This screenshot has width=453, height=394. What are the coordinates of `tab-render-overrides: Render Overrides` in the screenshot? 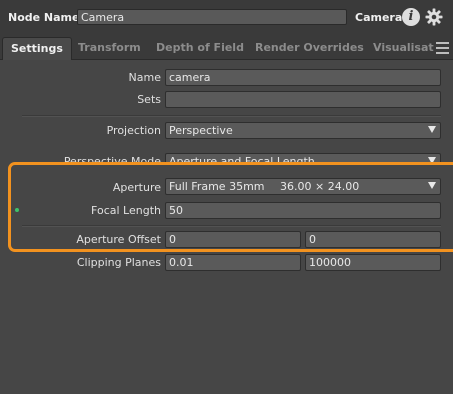 It's located at (309, 47).